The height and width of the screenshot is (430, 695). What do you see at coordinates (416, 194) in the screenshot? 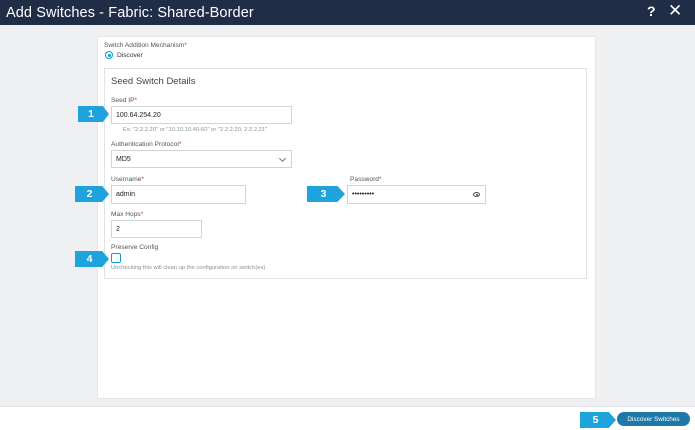
I see `password-input: •••••••••` at bounding box center [416, 194].